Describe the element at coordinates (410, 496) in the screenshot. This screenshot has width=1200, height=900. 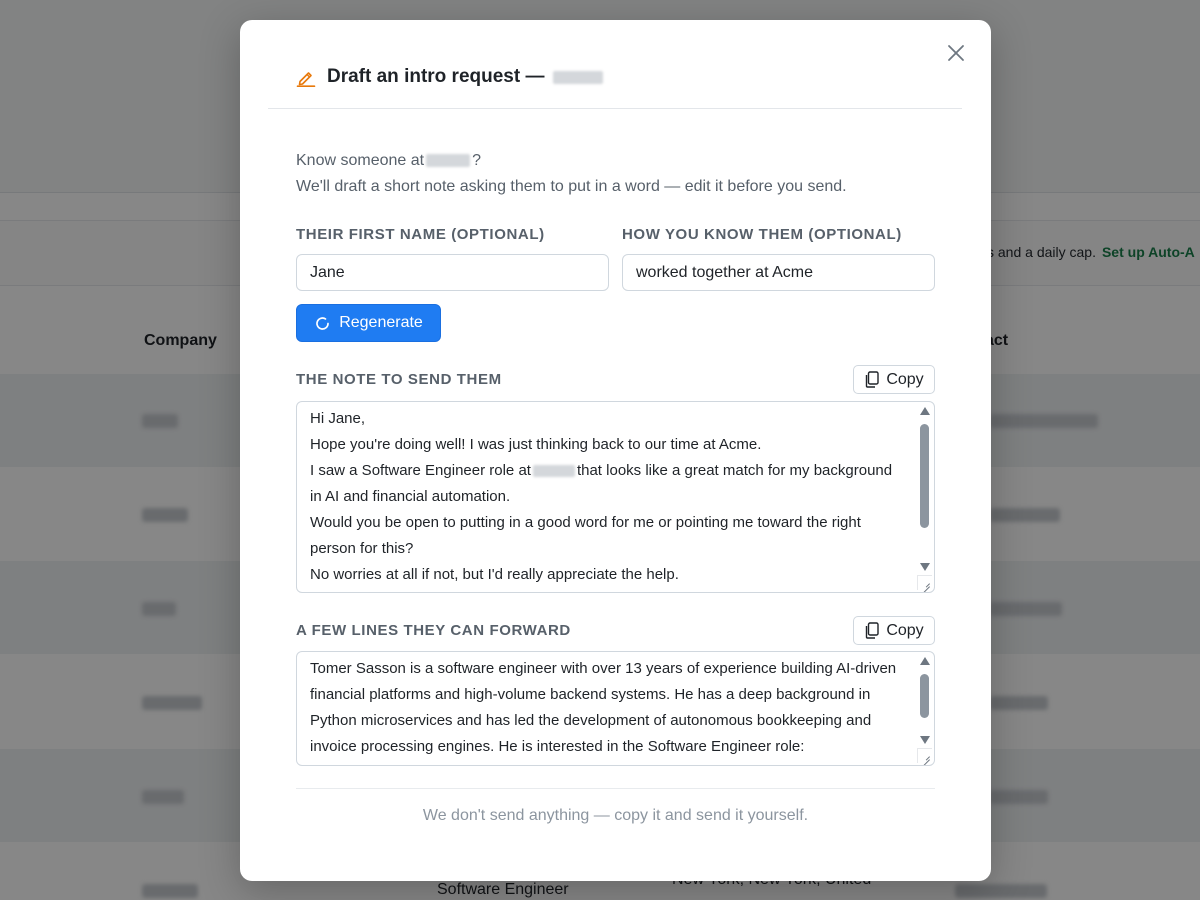
I see `note-line: in AI and financial automation.` at that location.